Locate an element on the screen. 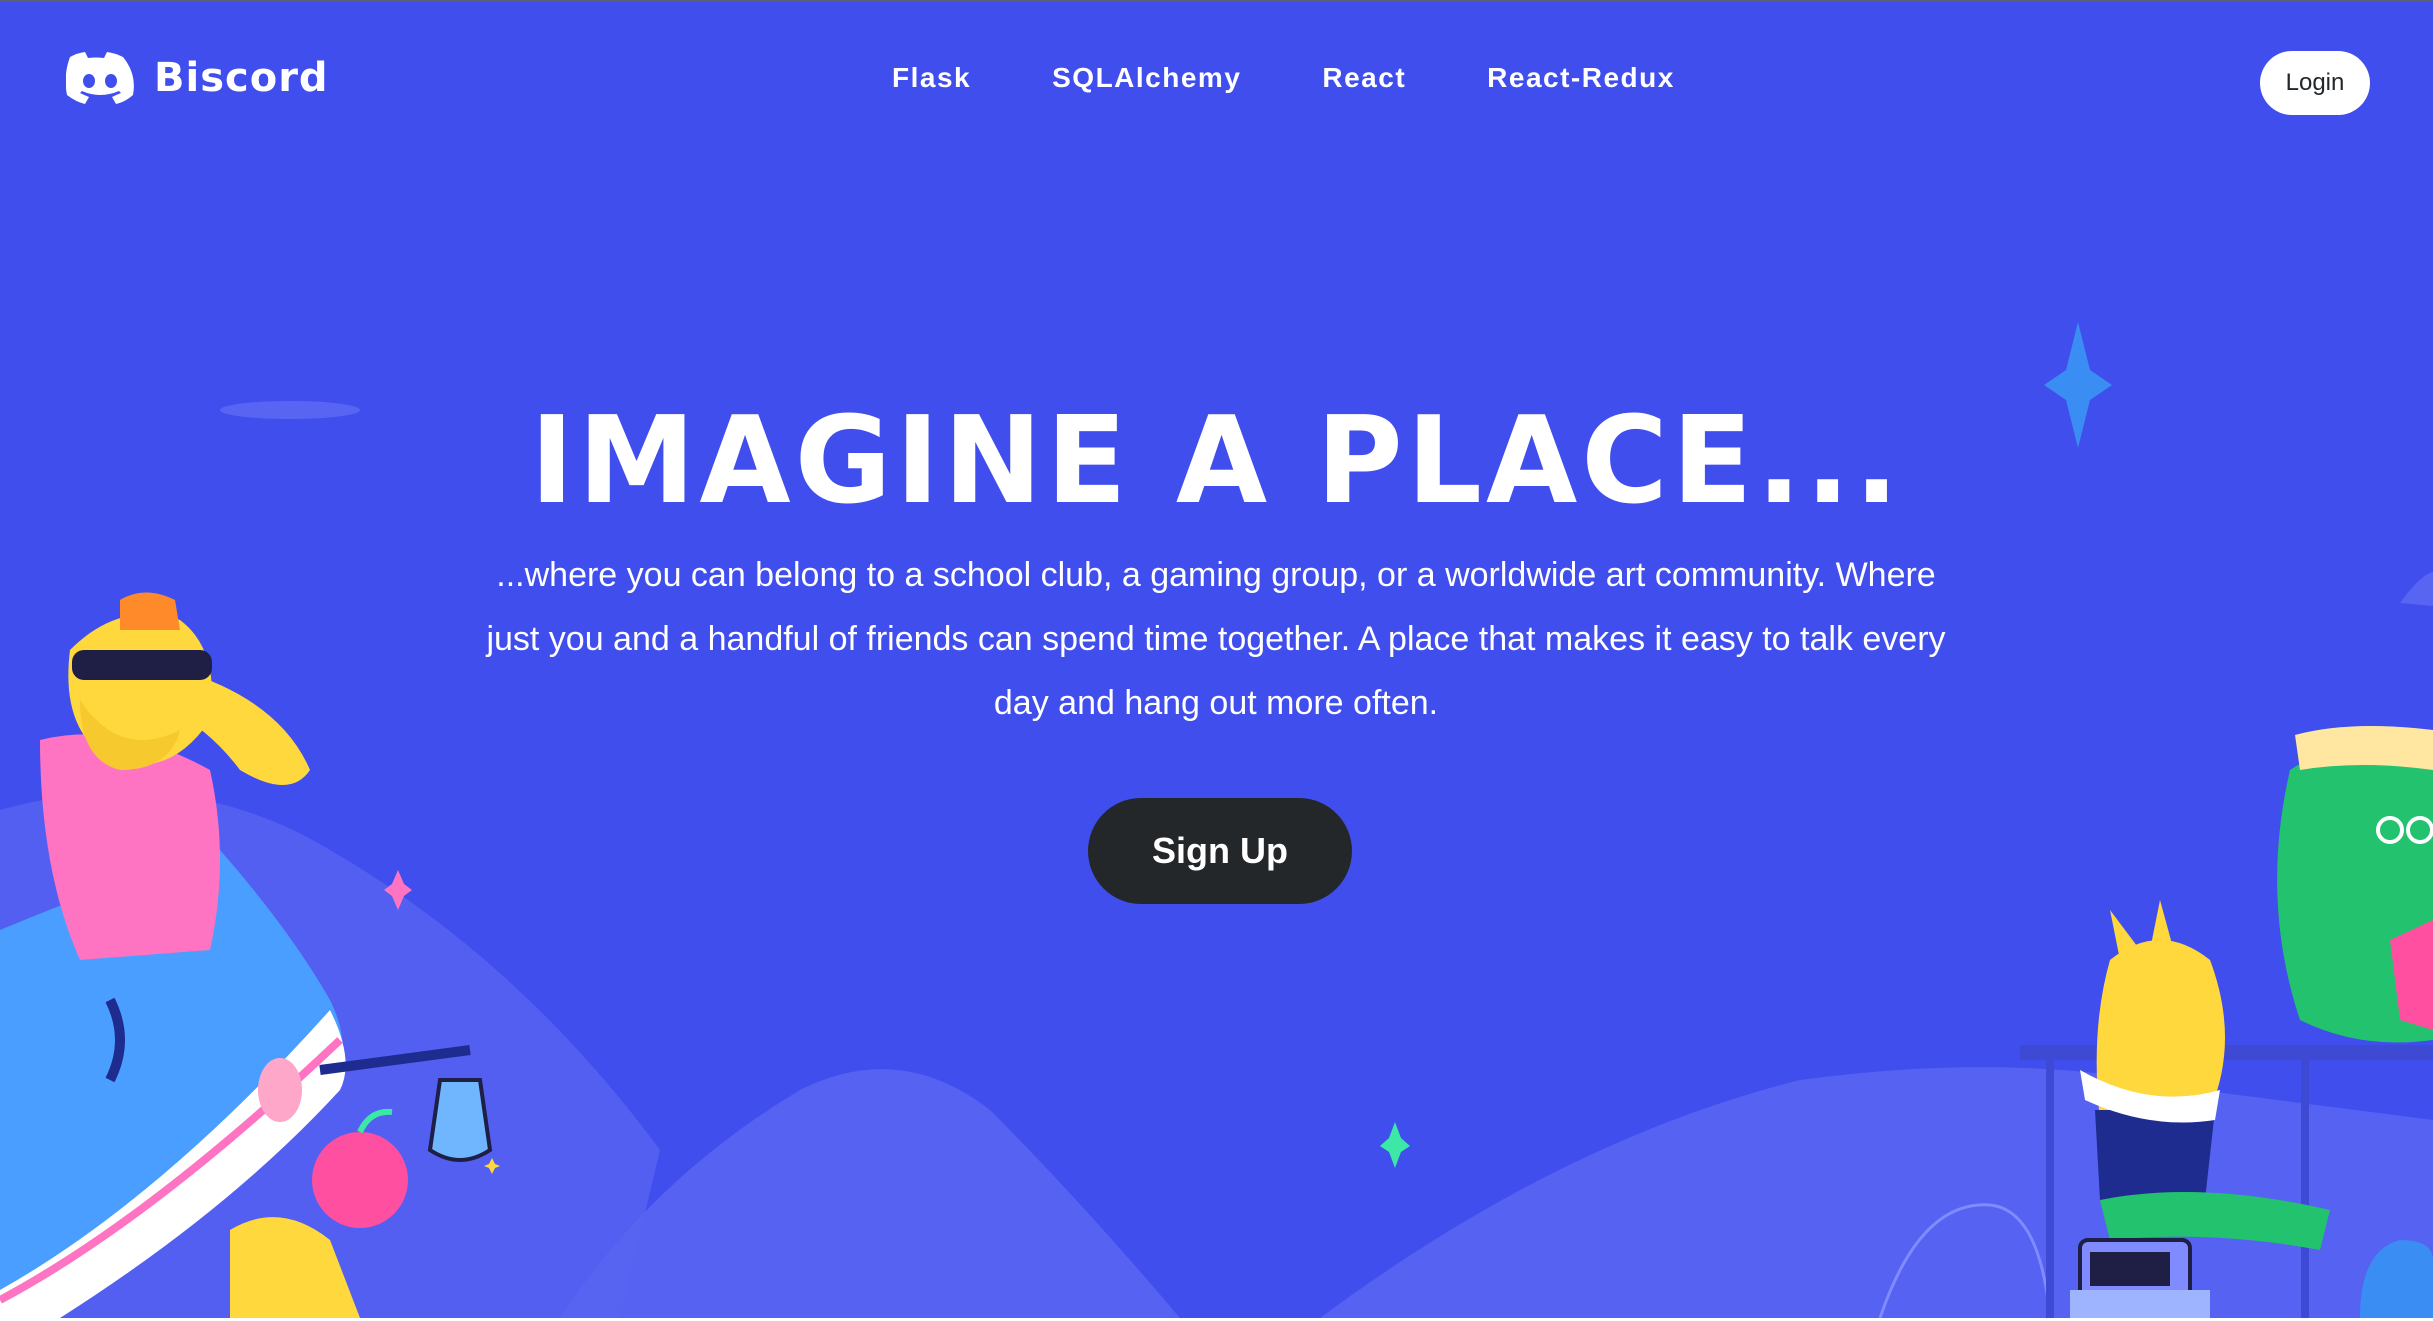  apple-character is located at coordinates (360, 1180).